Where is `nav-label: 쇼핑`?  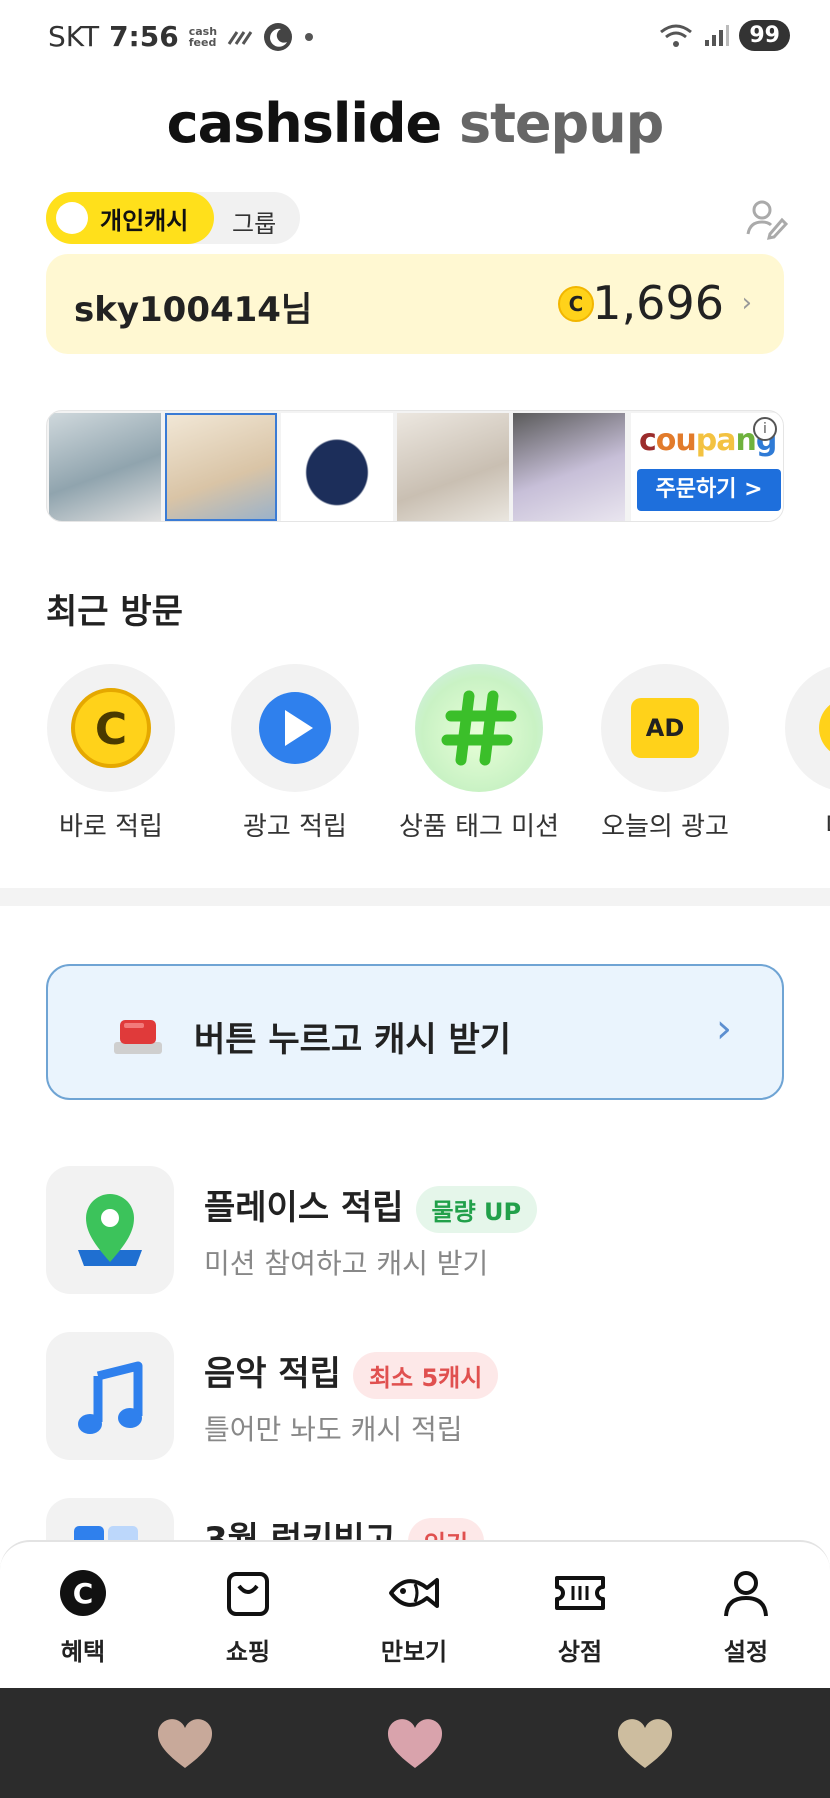
nav-label: 쇼핑 is located at coordinates (248, 1652).